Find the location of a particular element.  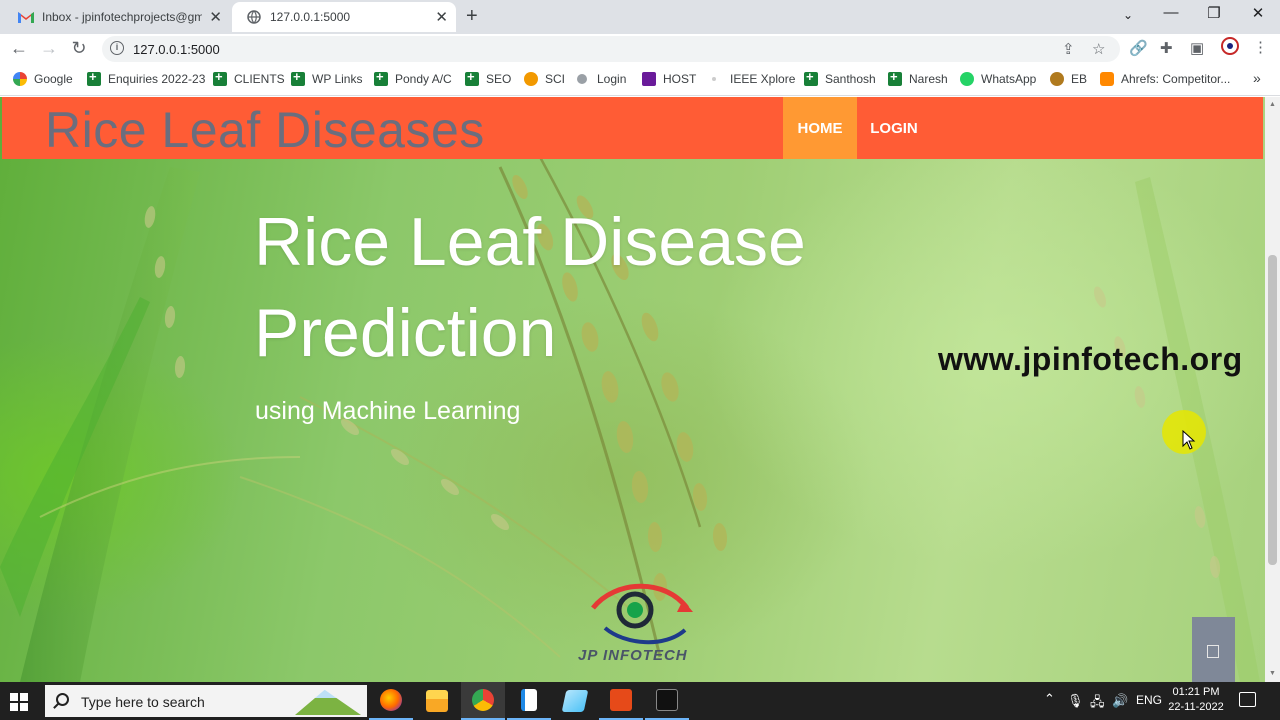

firefox-icon is located at coordinates (391, 700).